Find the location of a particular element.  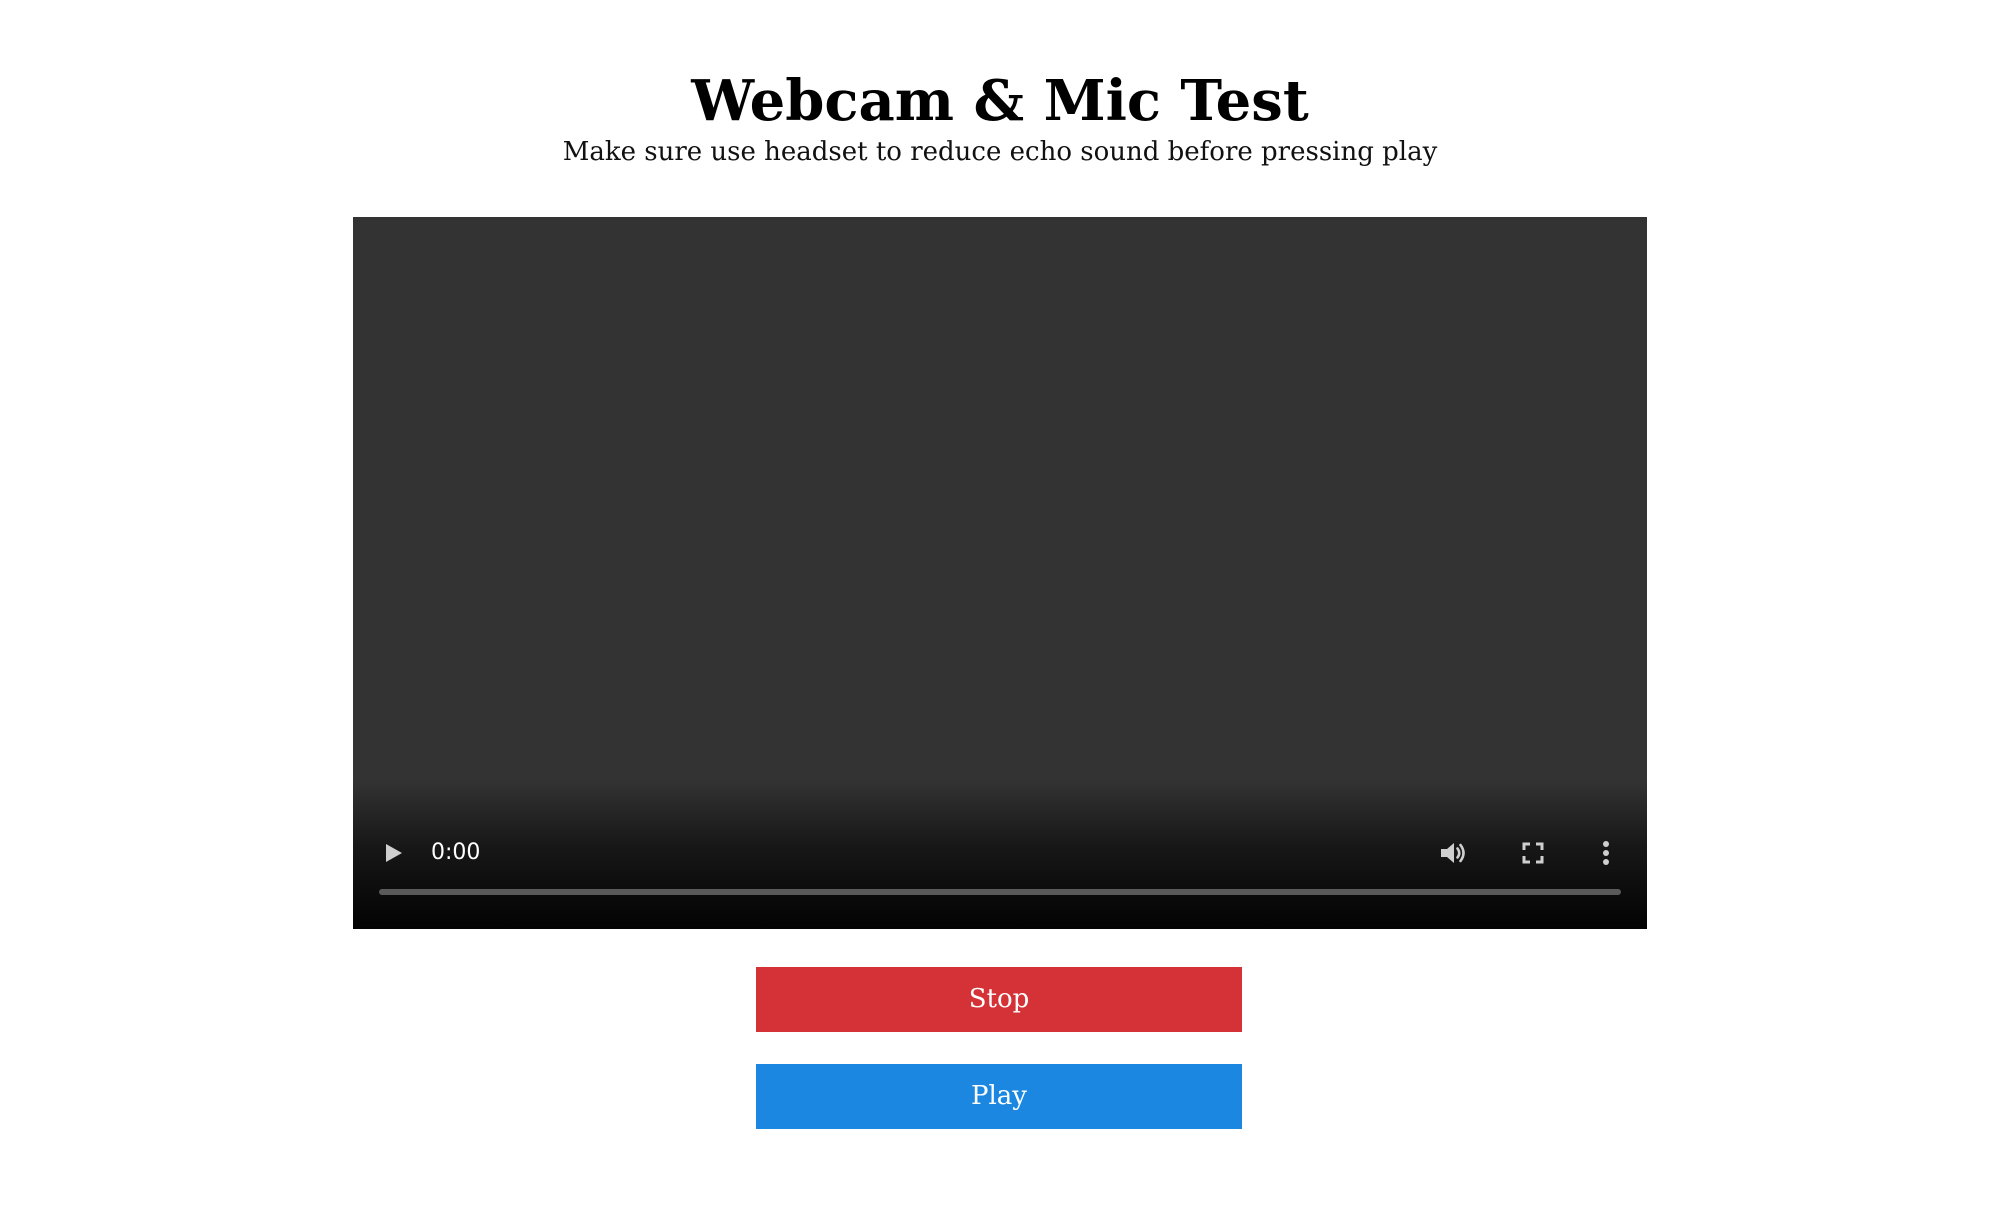

play-button: Play is located at coordinates (999, 1096).